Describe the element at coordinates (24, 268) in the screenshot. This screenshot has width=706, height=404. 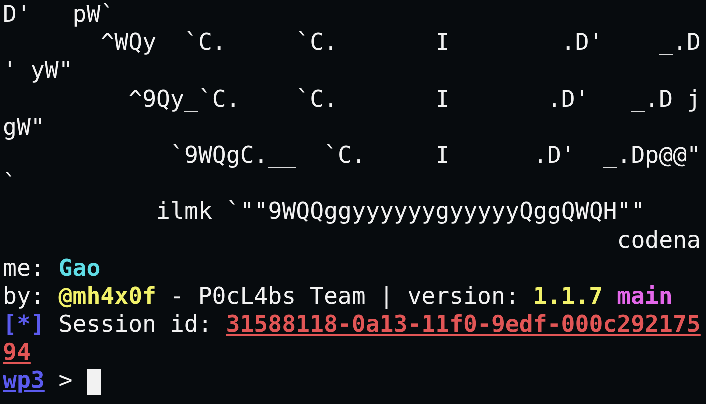
I see `terminal-text: me:` at that location.